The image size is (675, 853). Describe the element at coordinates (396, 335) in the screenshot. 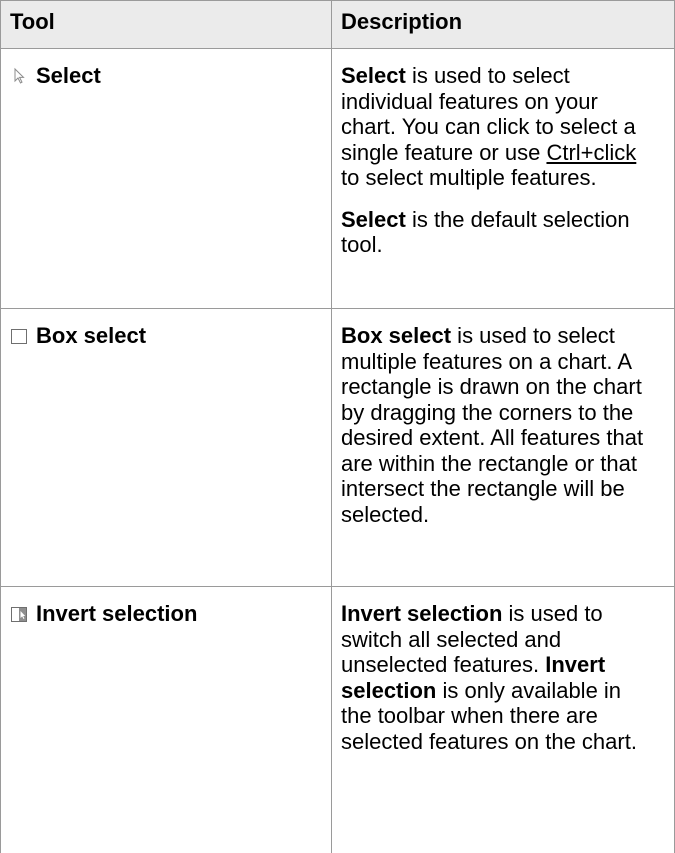

I see `tool-term: Box select` at that location.